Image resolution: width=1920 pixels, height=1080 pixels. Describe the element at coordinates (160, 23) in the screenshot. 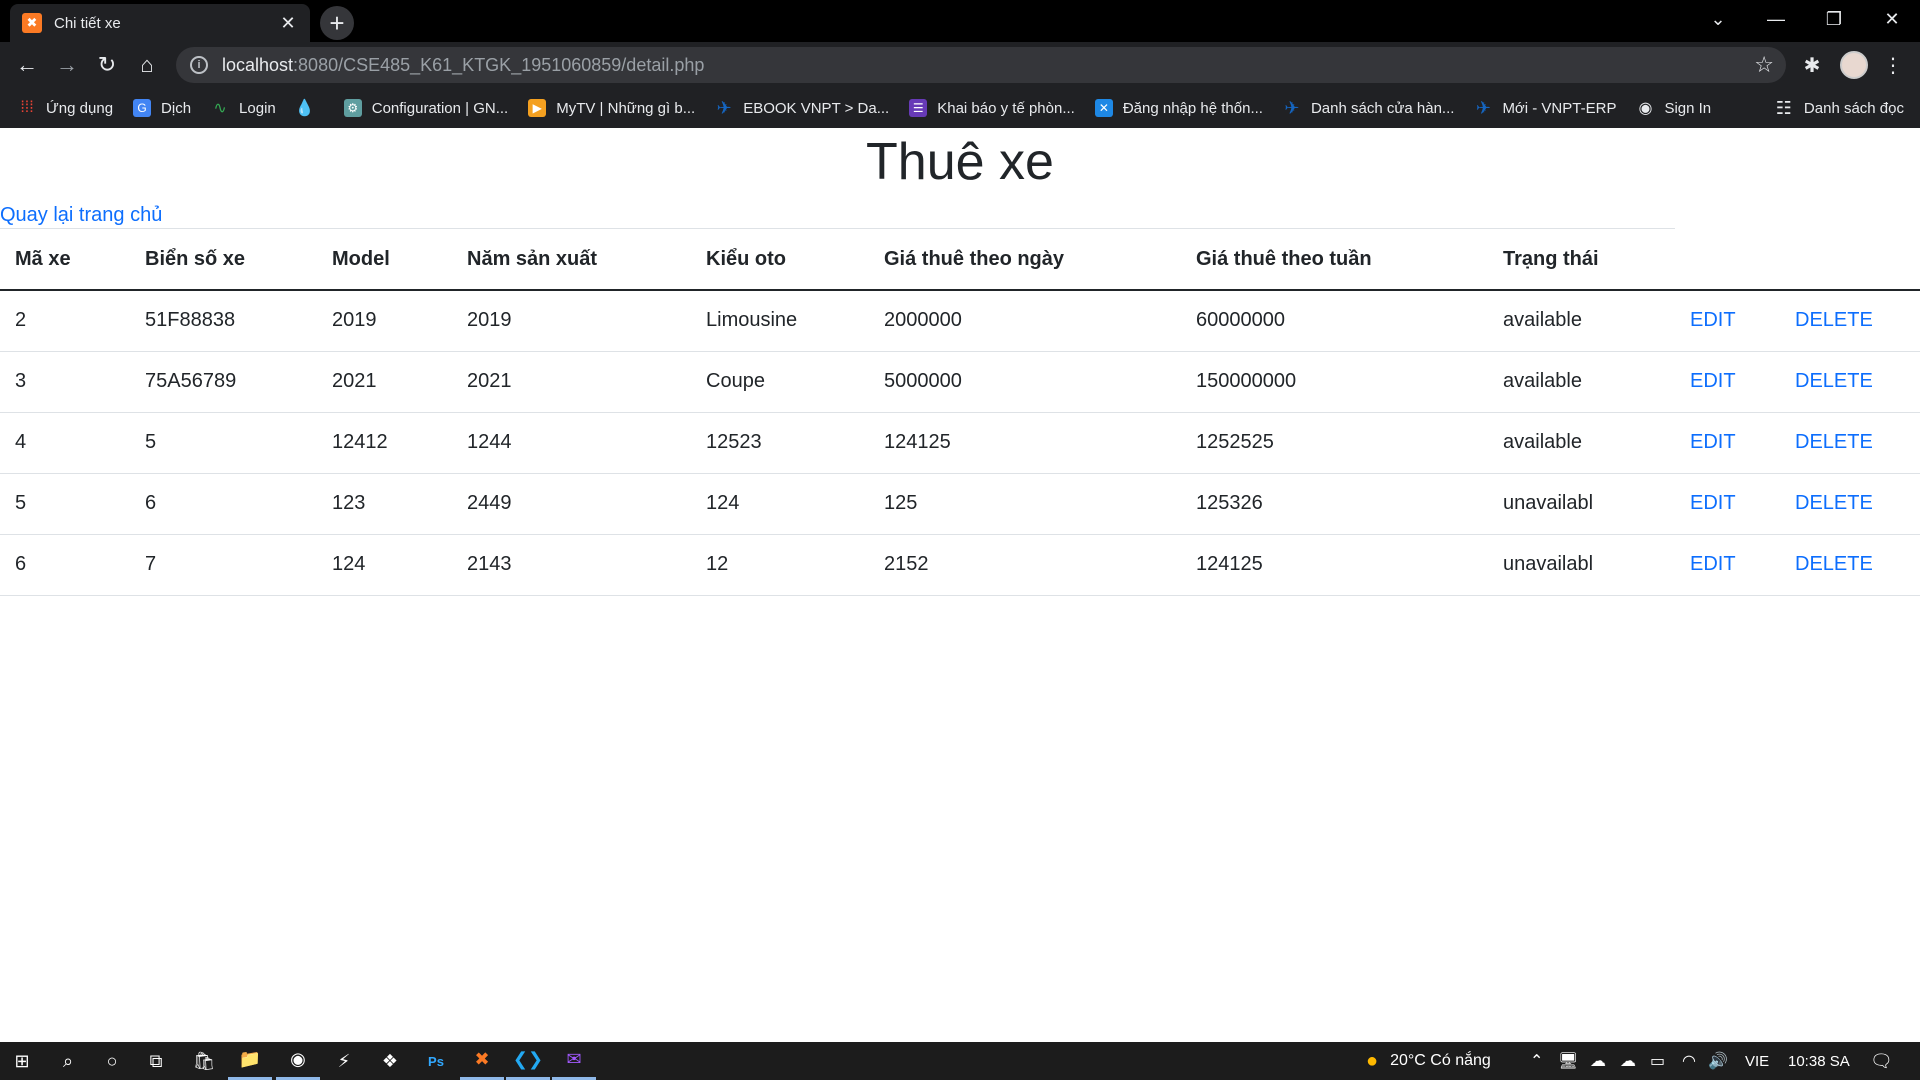

I see `tab-active: ✖ Chi tiết xe ✕` at that location.